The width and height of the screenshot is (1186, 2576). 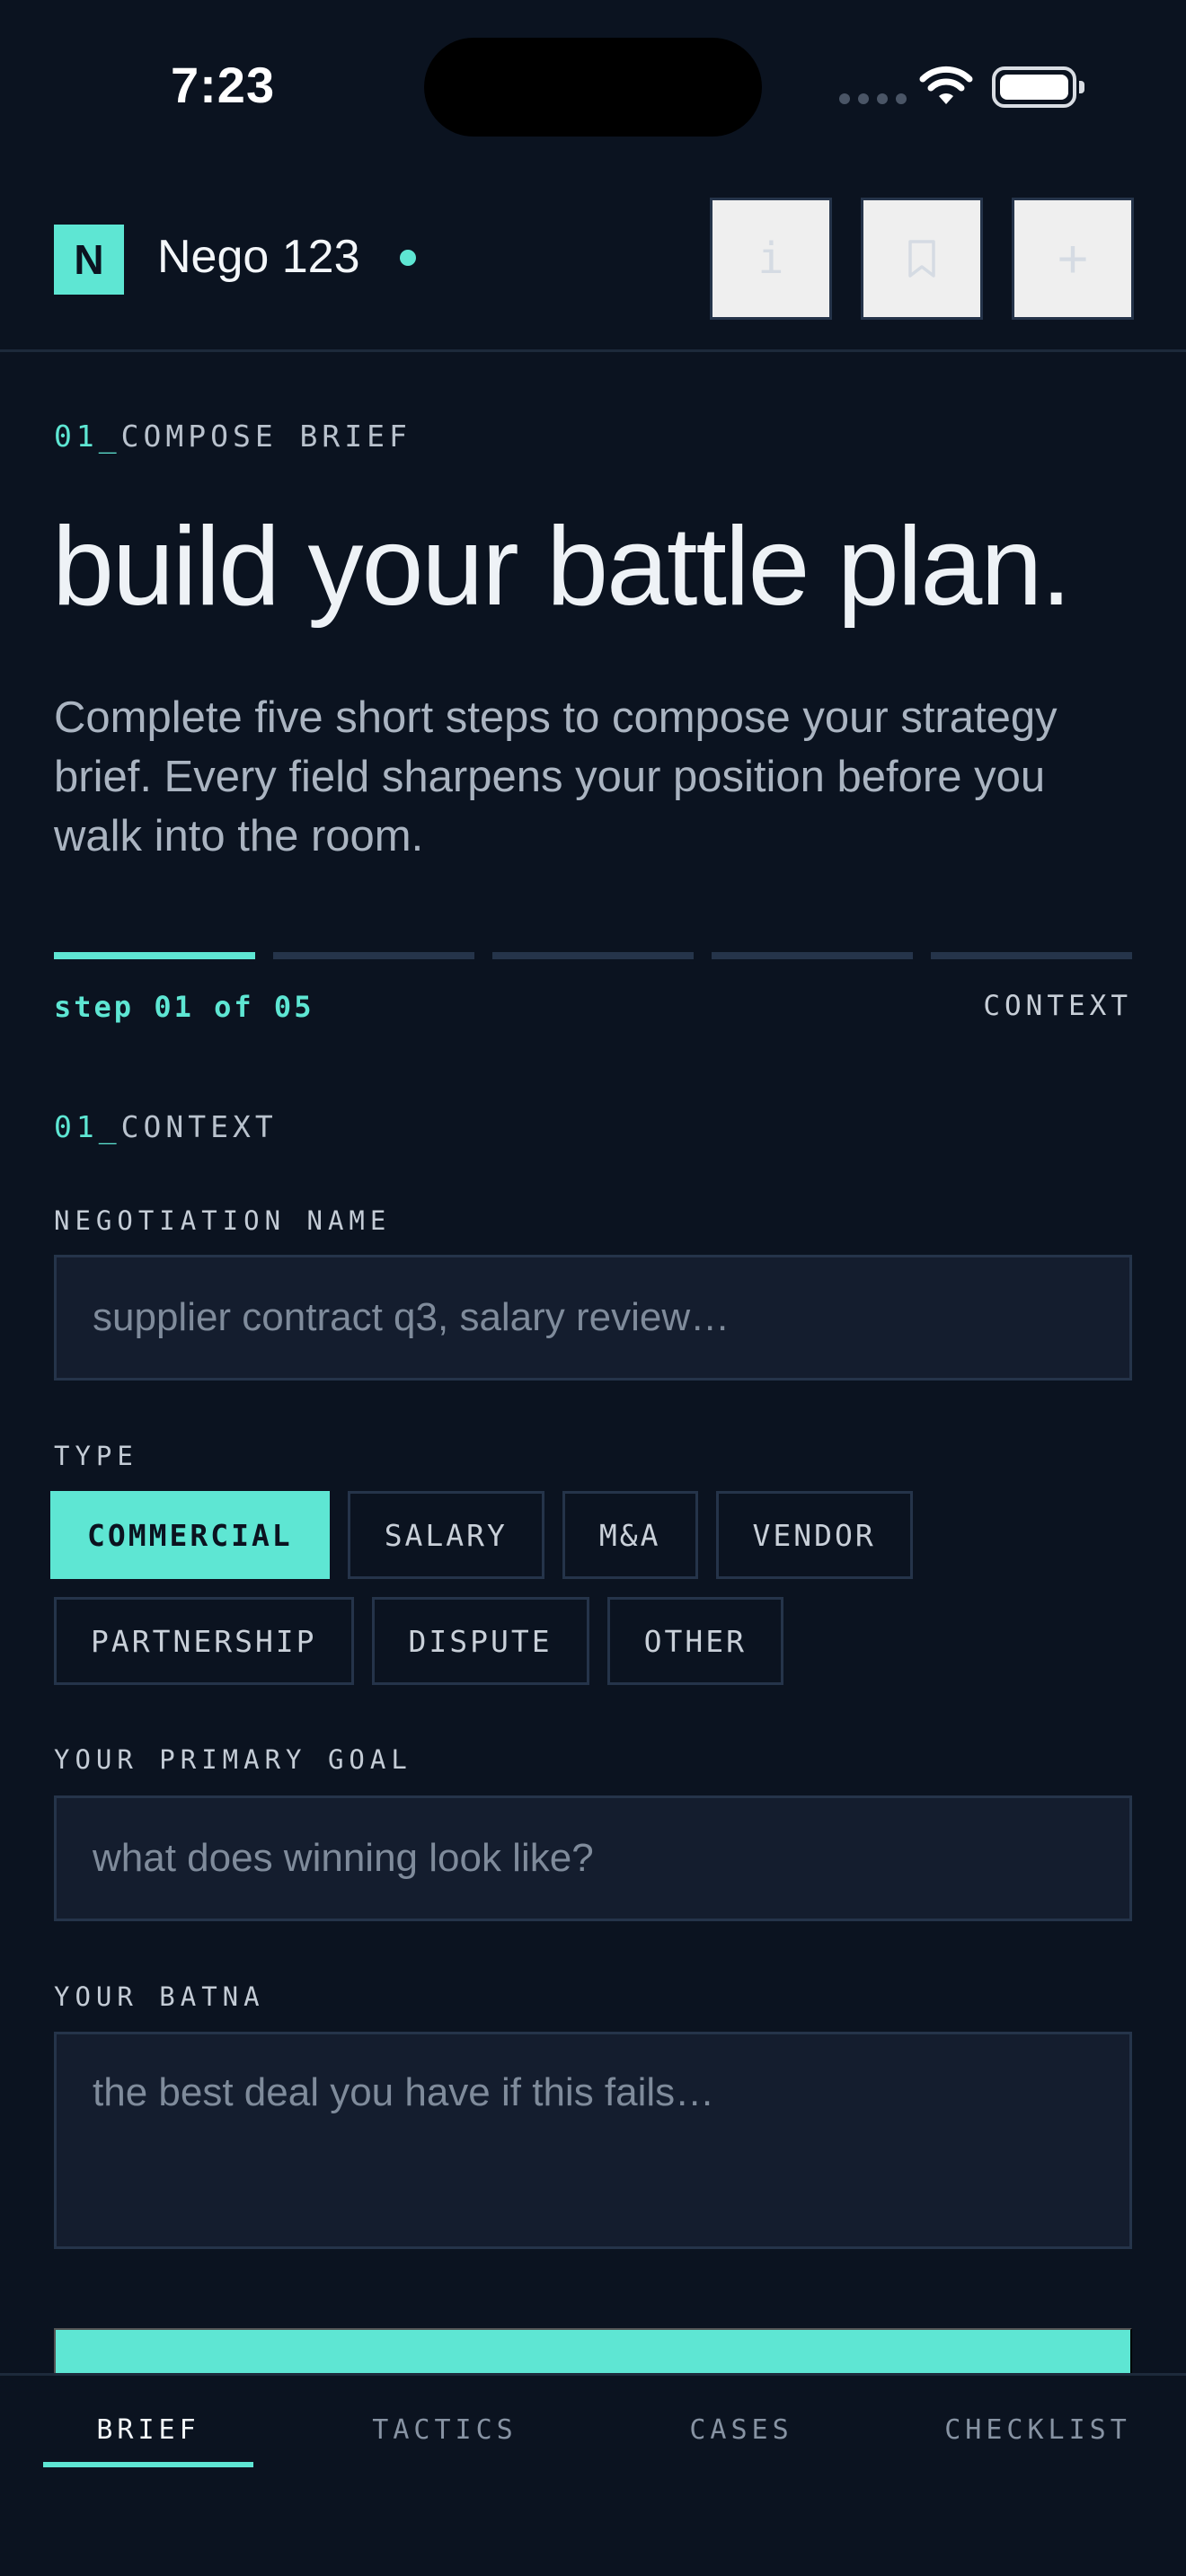 I want to click on wifi-icon, so click(x=946, y=85).